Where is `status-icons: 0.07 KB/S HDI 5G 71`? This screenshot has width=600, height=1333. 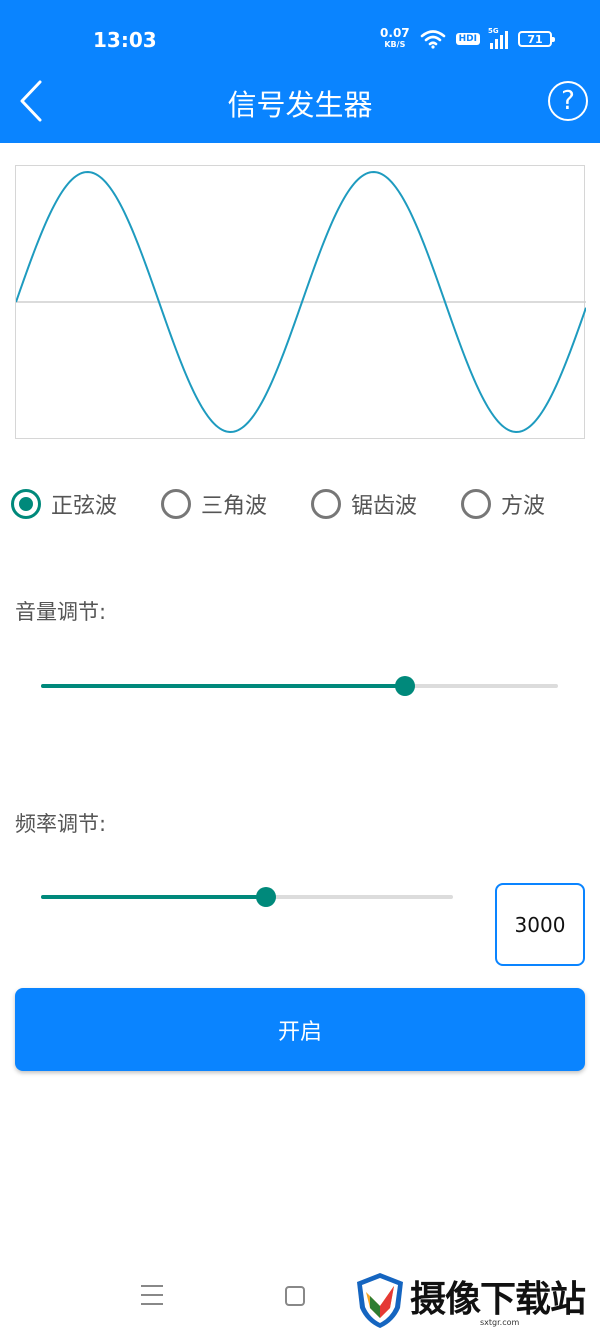 status-icons: 0.07 KB/S HDI 5G 71 is located at coordinates (467, 39).